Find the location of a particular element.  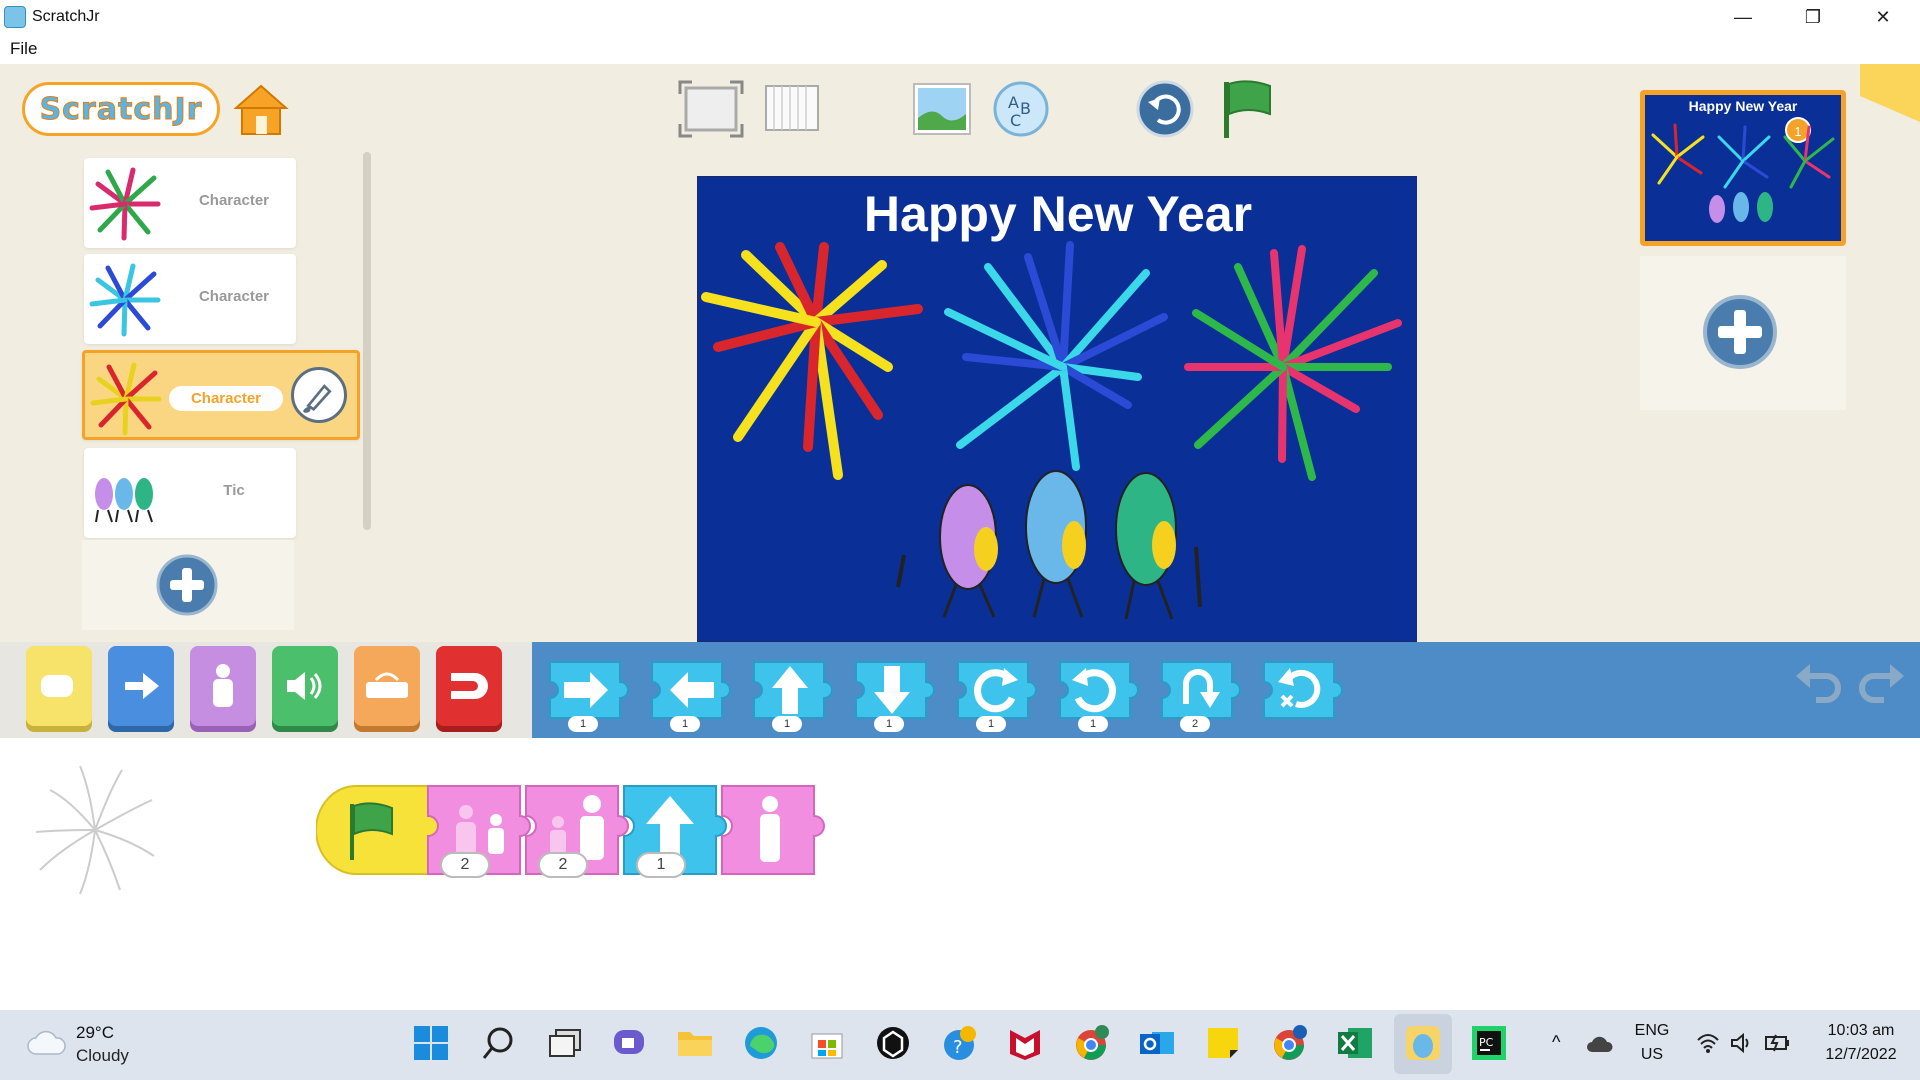

add-page-panel is located at coordinates (1743, 333).